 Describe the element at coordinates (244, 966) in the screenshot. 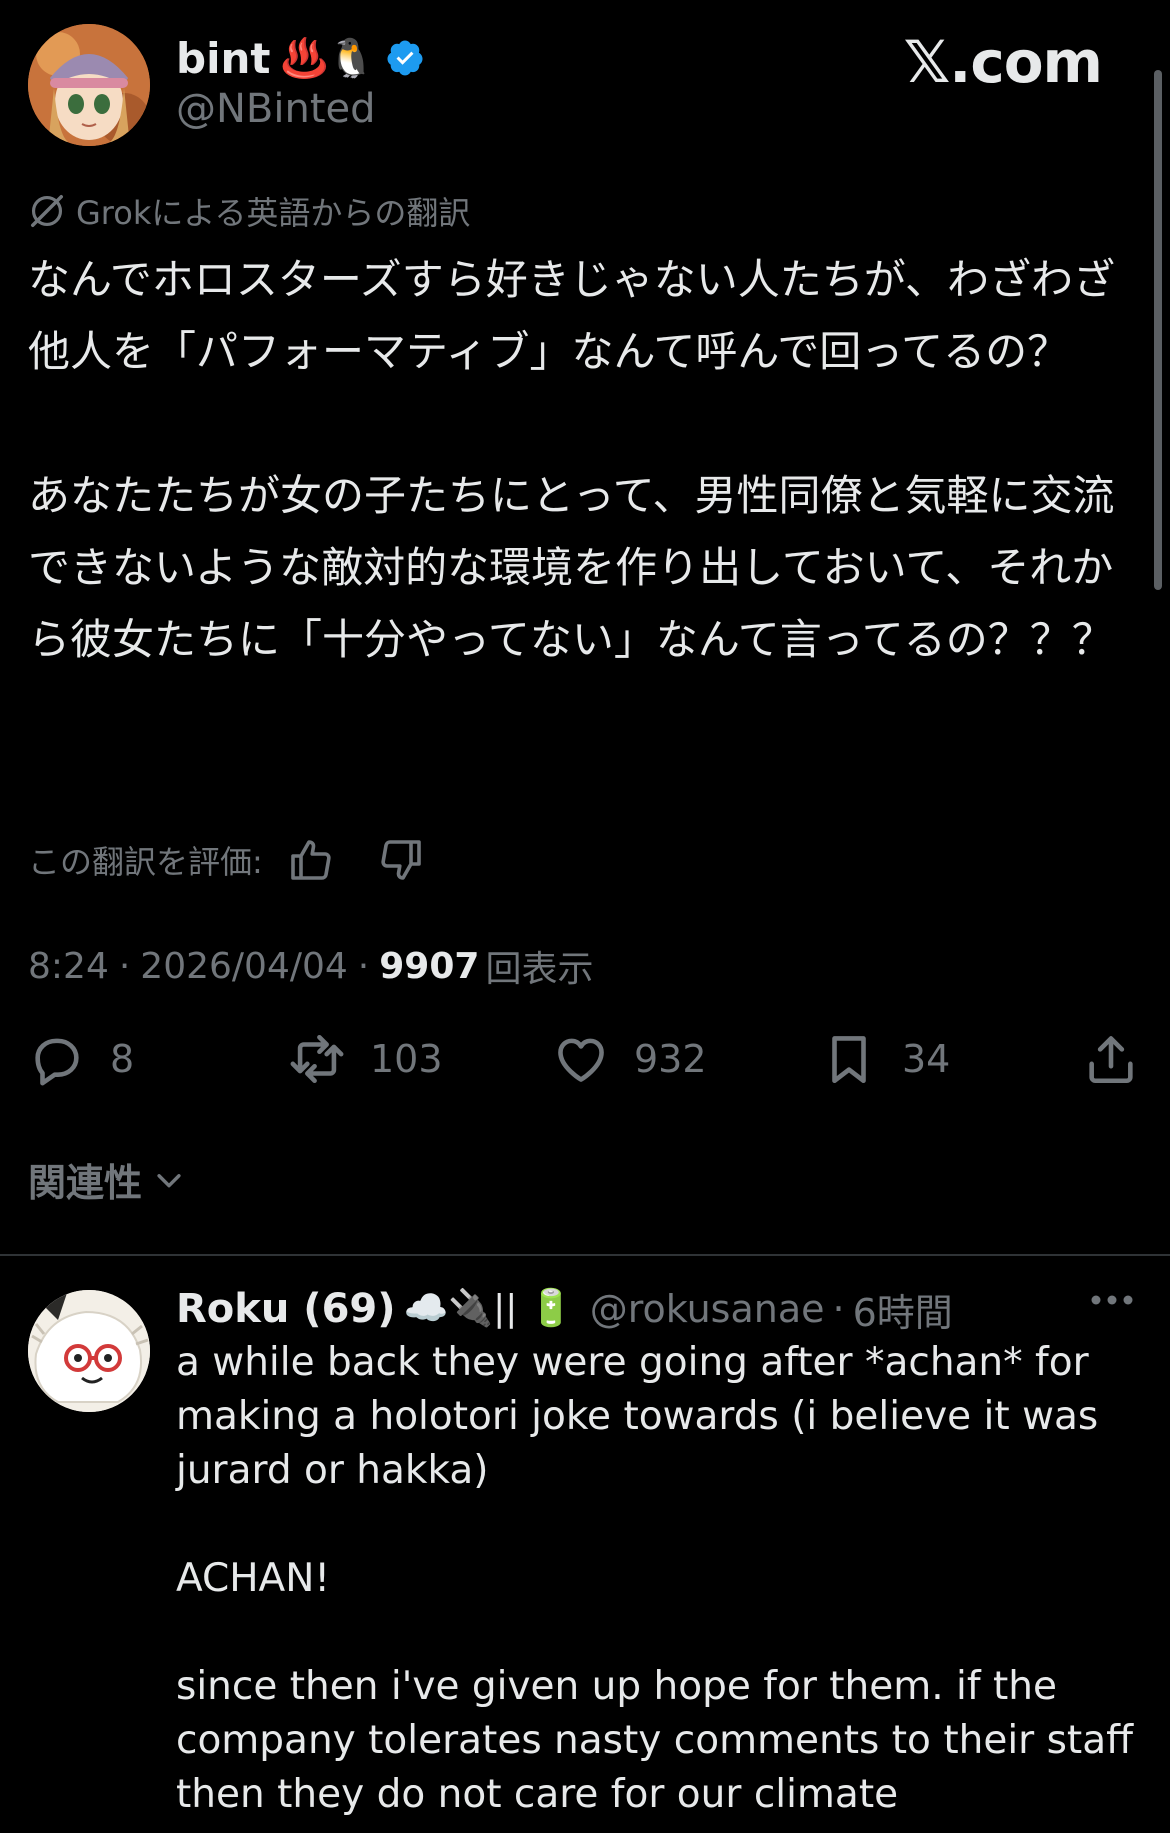

I see `tweet-date: 2026/04/04` at that location.